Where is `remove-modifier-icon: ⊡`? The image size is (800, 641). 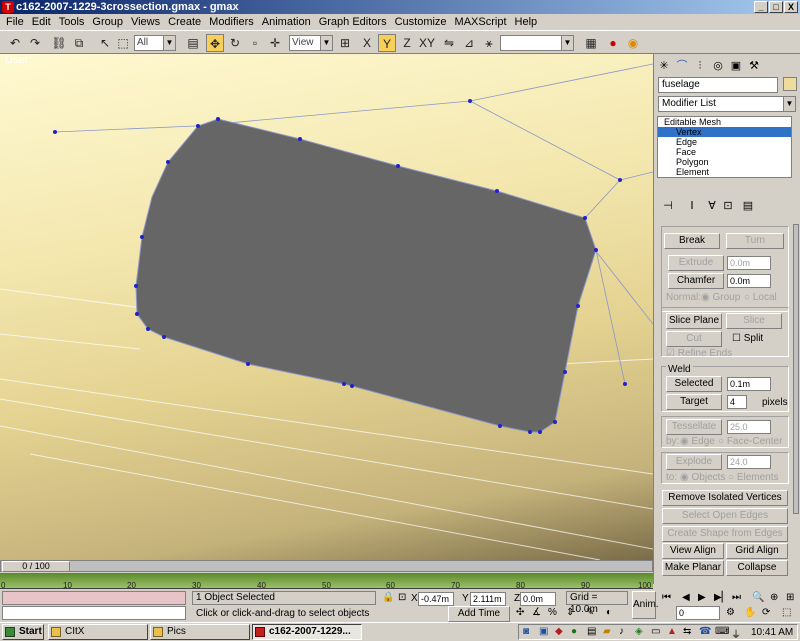
remove-modifier-icon: ⊡ is located at coordinates (728, 206).